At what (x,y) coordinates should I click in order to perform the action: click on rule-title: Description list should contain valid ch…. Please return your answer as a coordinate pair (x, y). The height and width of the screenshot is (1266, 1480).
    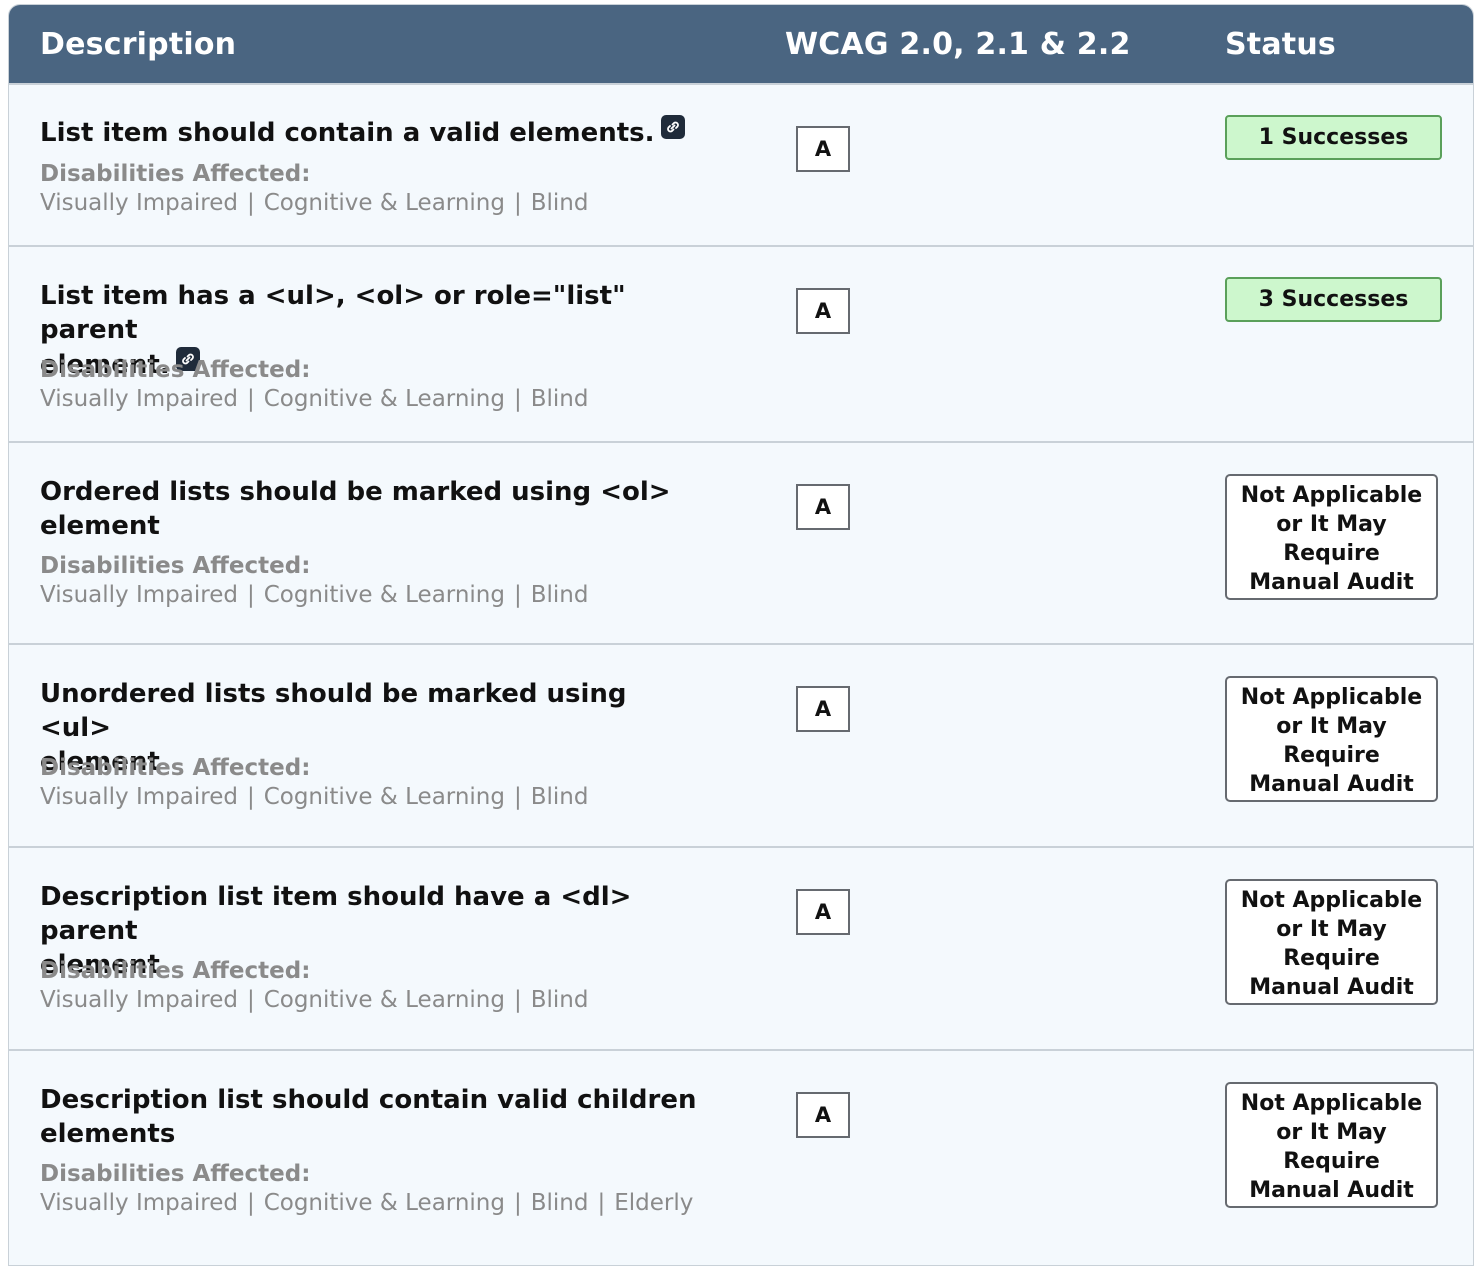
    Looking at the image, I should click on (368, 1117).